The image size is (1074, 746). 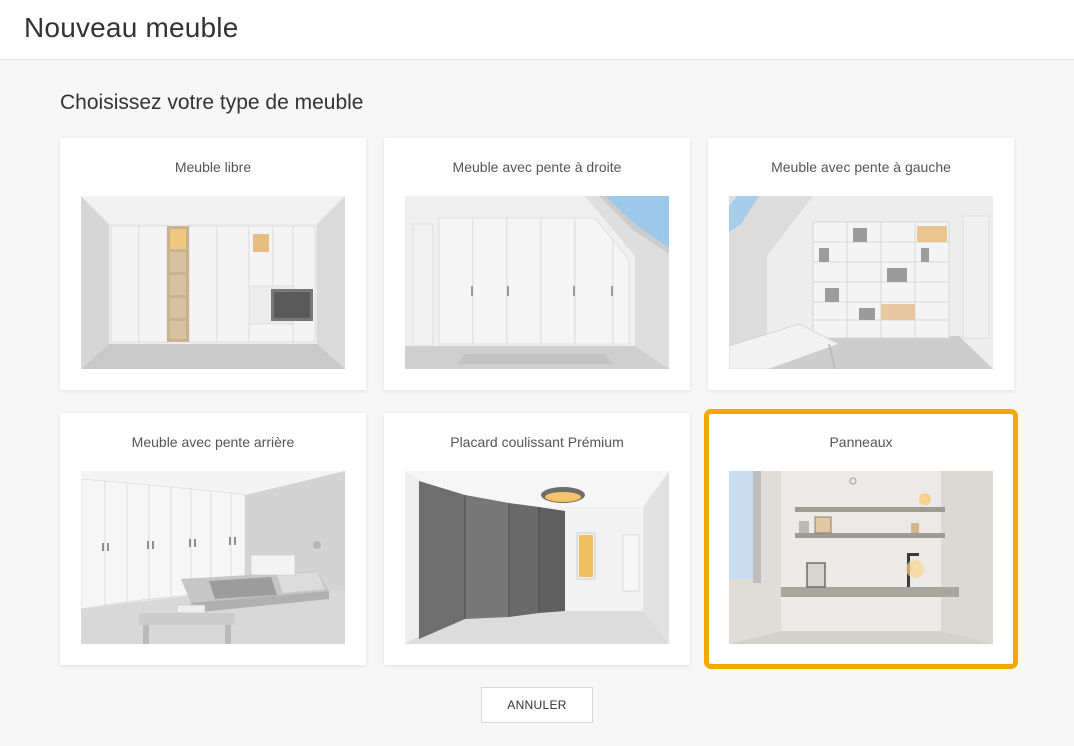 I want to click on page-title: Nouveau meuble, so click(x=131, y=27).